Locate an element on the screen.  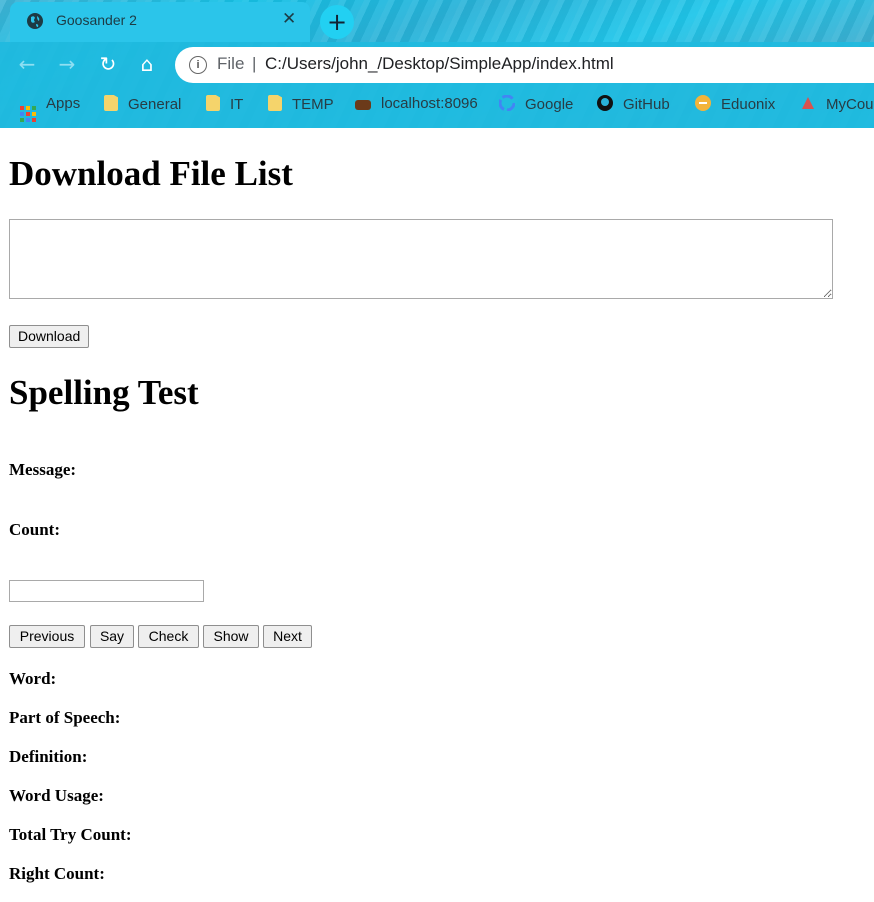
address-scheme: File is located at coordinates (231, 63).